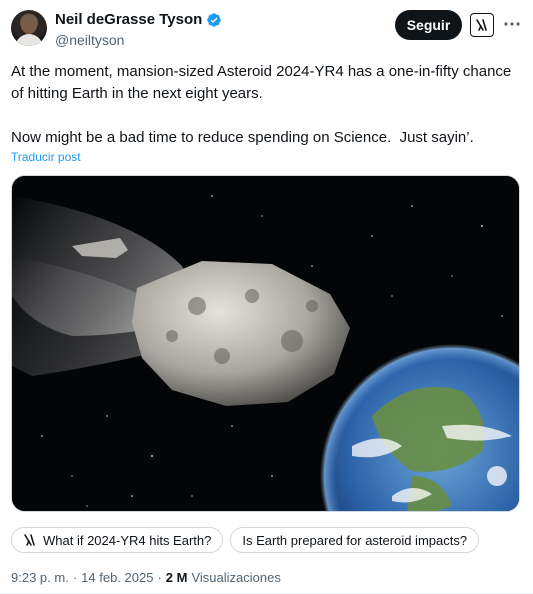  What do you see at coordinates (117, 577) in the screenshot?
I see `tweet-date: 14 feb. 2025` at bounding box center [117, 577].